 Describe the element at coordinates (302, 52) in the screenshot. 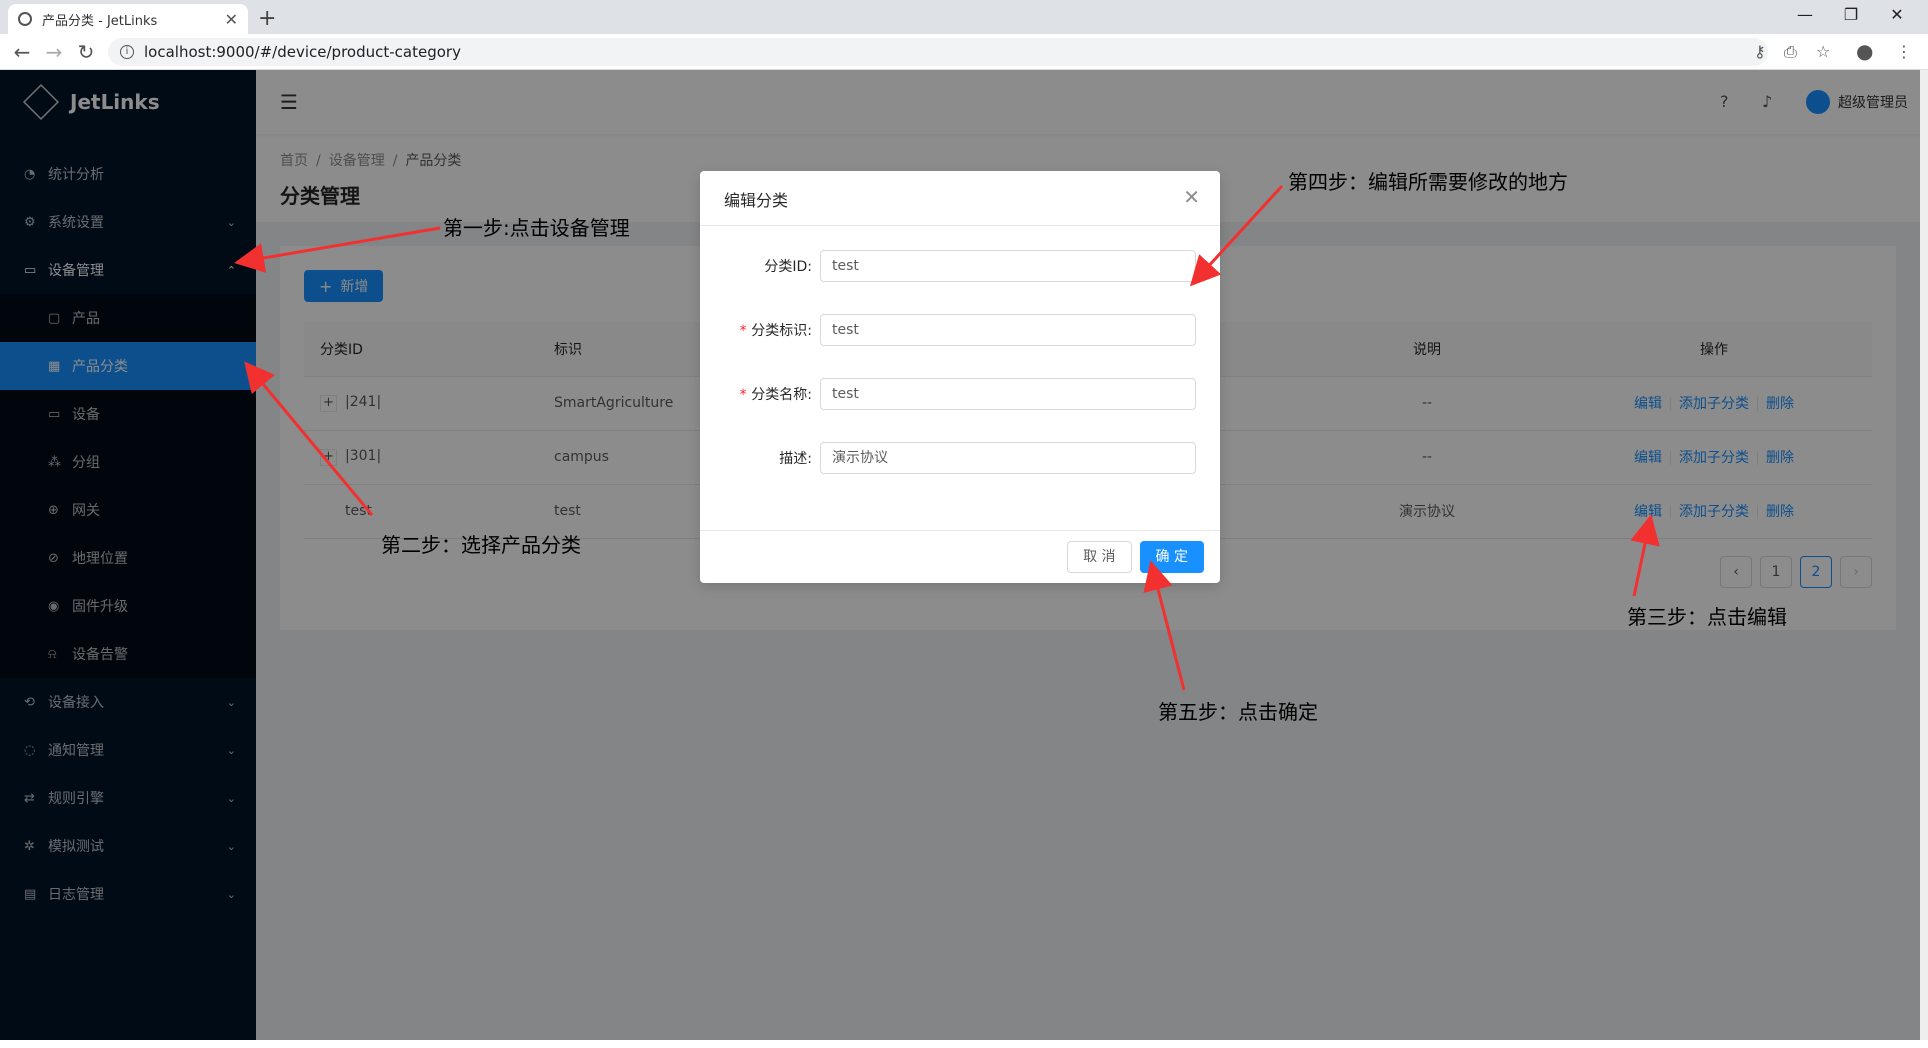

I see `url-text: localhost:9000/#/device/product-category` at that location.